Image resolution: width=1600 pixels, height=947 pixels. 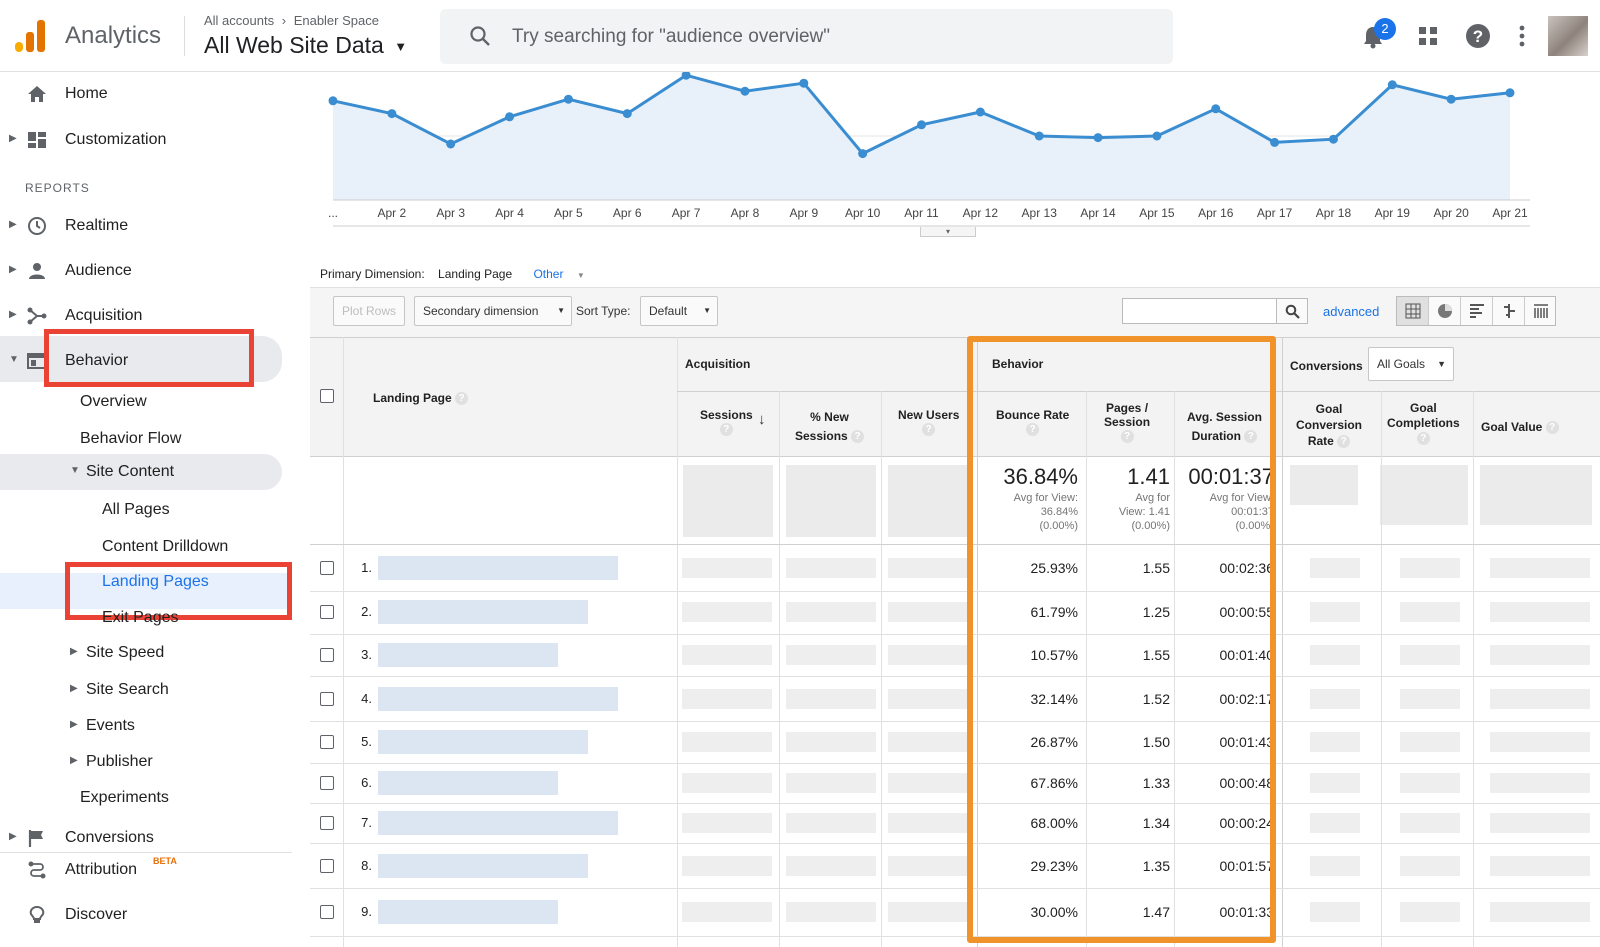 I want to click on caret-right-icon: ▶, so click(x=74, y=760).